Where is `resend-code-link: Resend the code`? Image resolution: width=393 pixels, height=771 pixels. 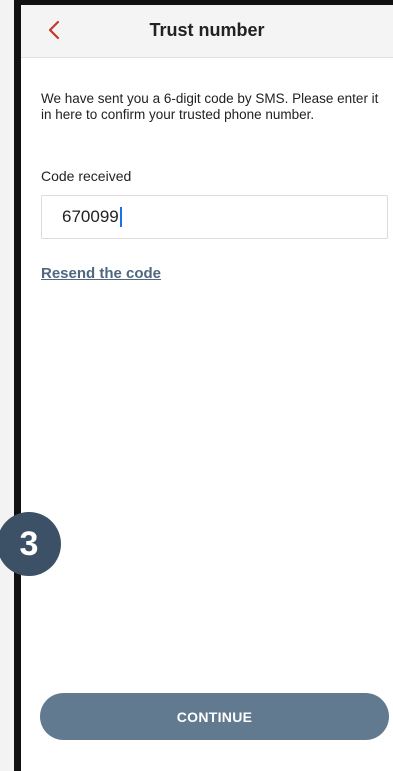 resend-code-link: Resend the code is located at coordinates (101, 273).